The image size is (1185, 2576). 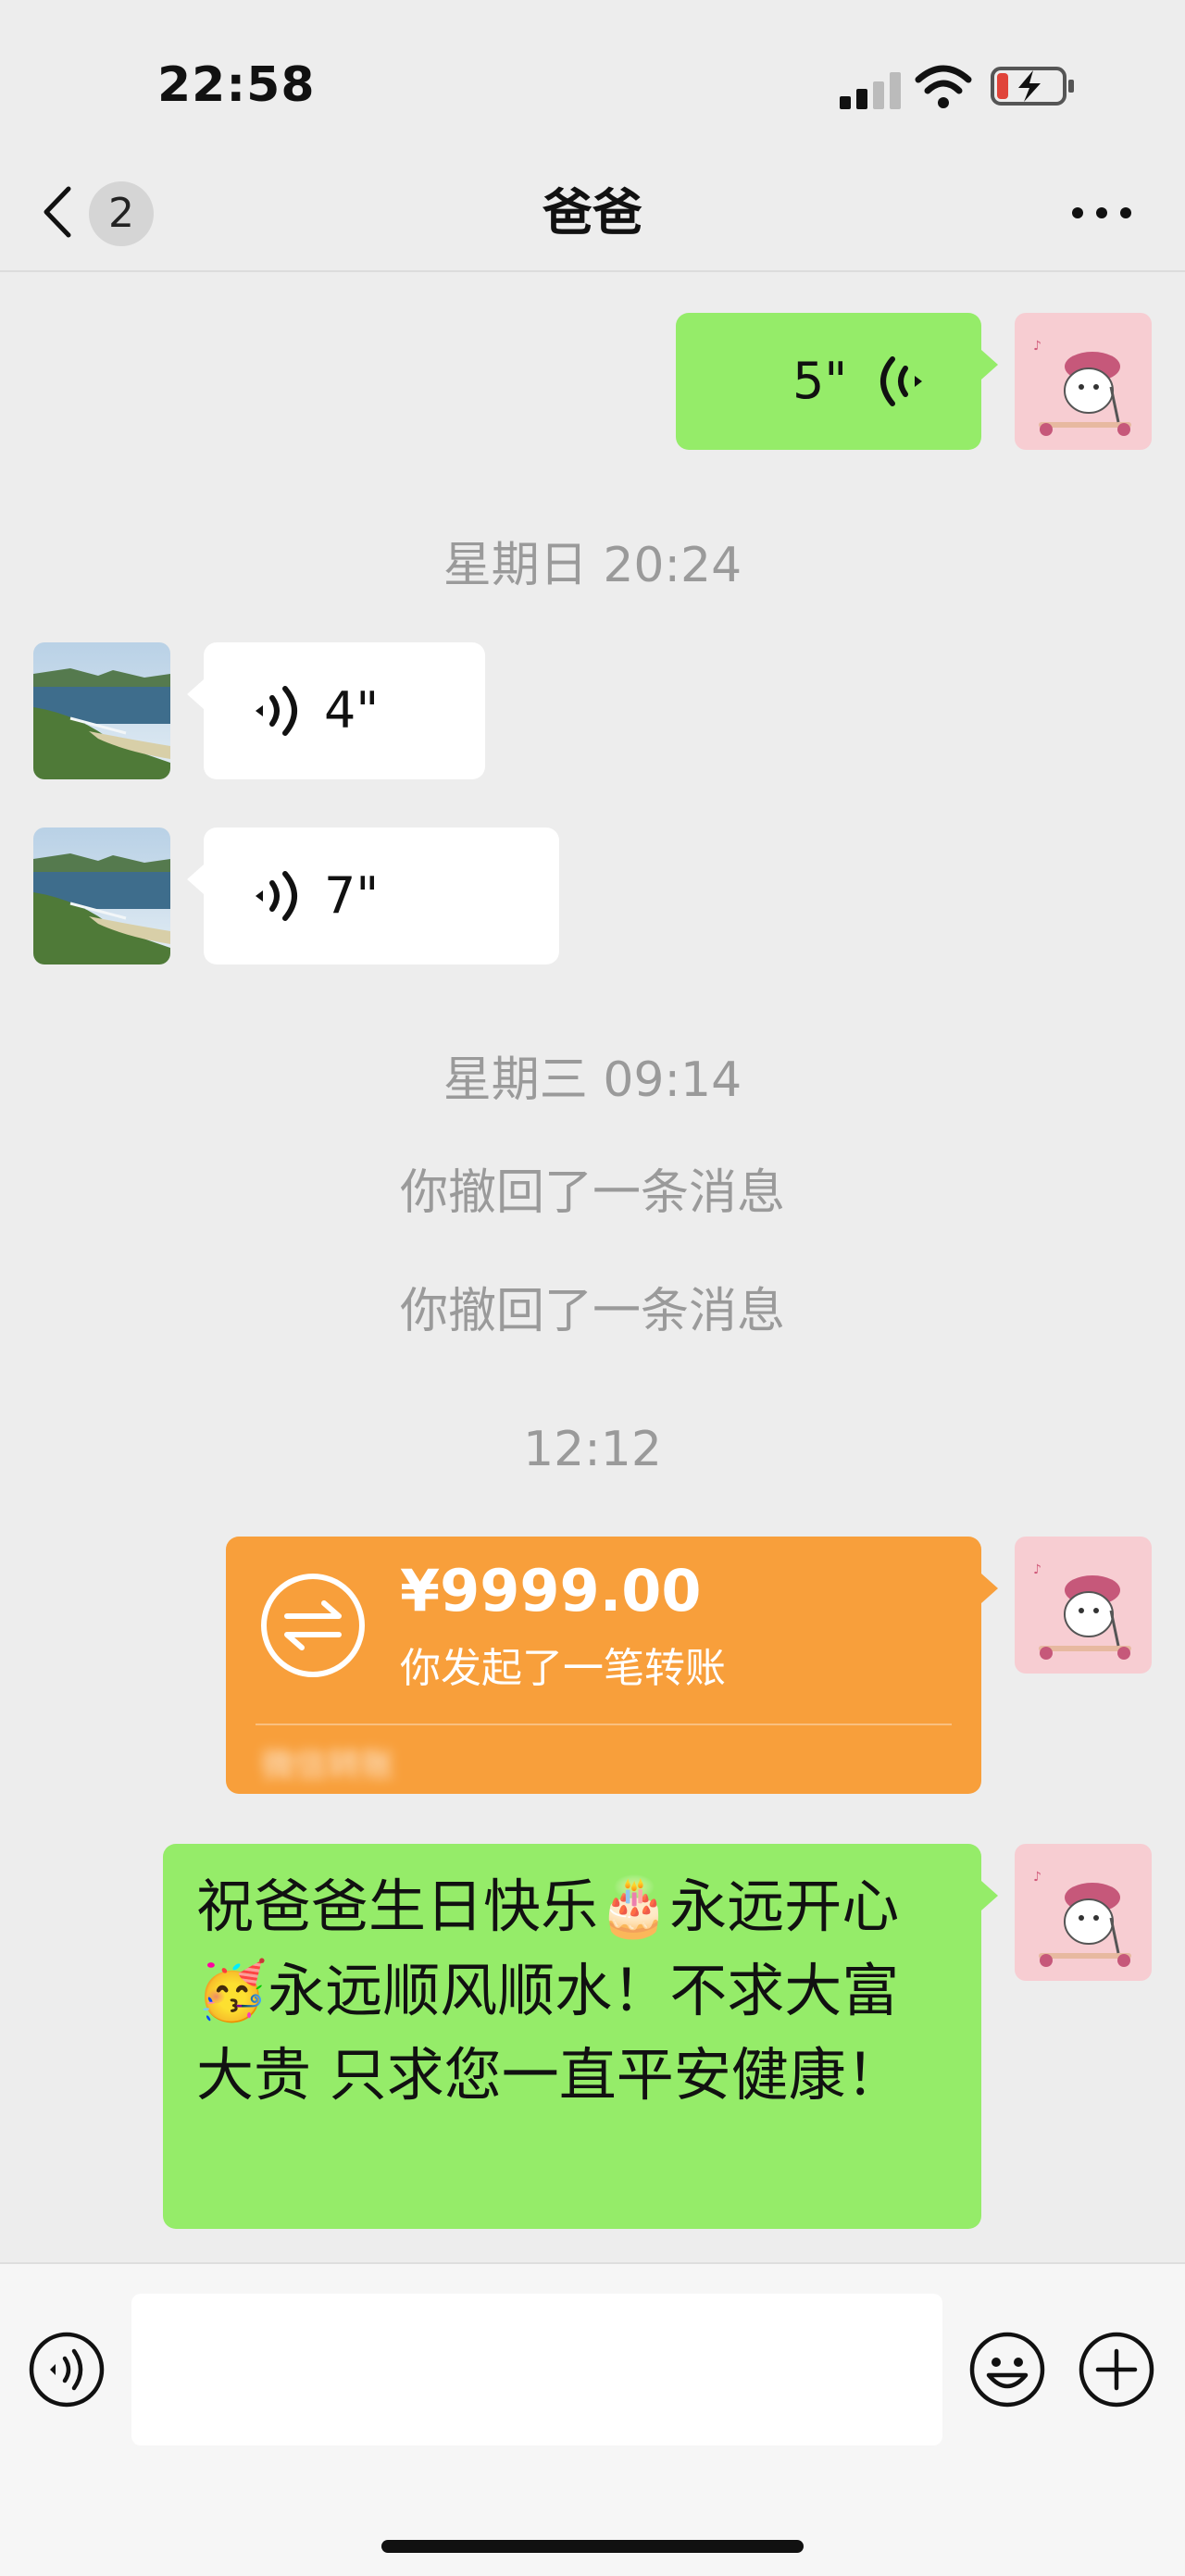 I want to click on voice-duration: 4", so click(x=352, y=710).